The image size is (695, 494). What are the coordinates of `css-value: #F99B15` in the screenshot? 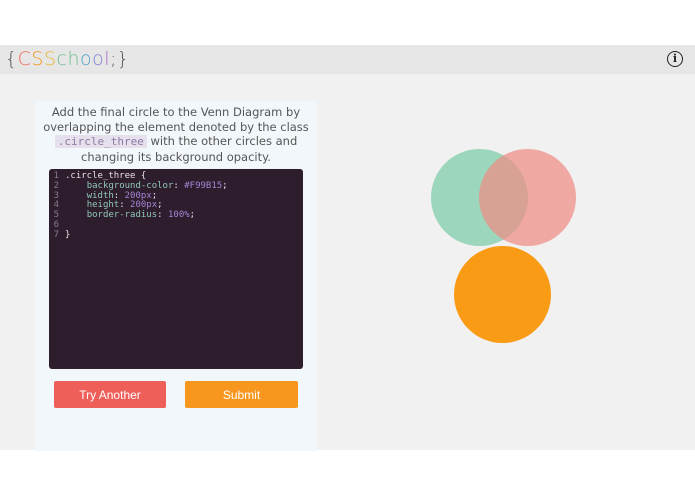 It's located at (203, 185).